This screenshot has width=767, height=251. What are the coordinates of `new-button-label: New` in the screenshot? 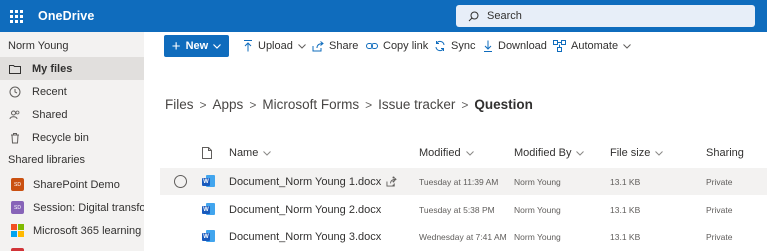 It's located at (197, 46).